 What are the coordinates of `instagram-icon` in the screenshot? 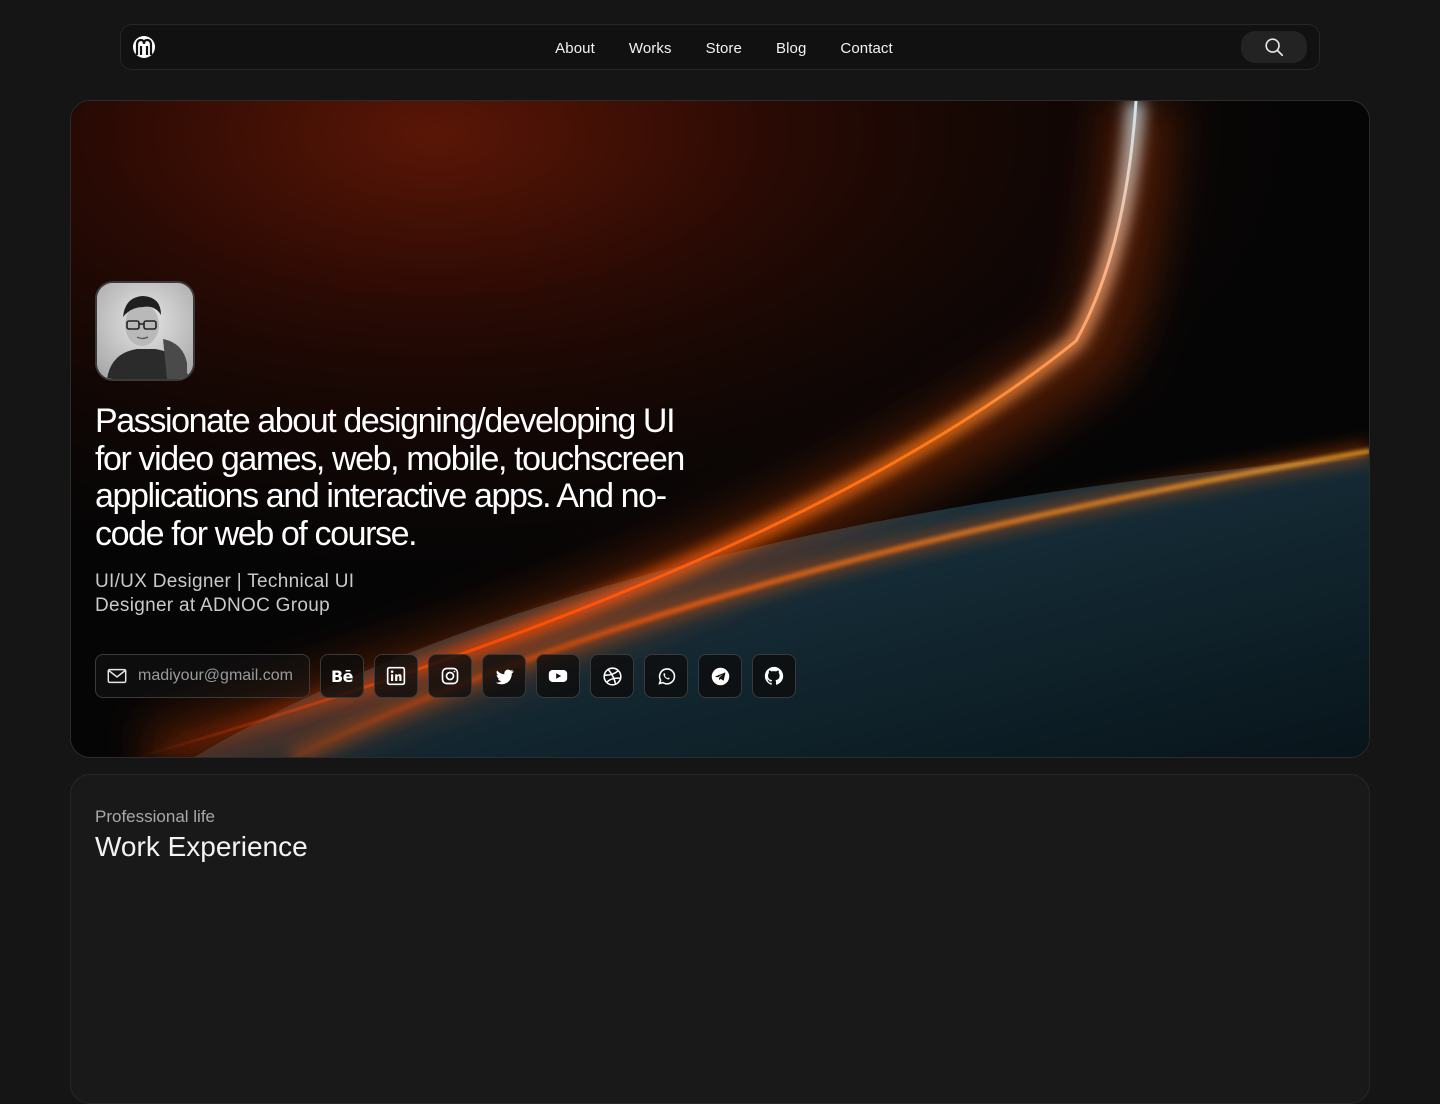 It's located at (450, 676).